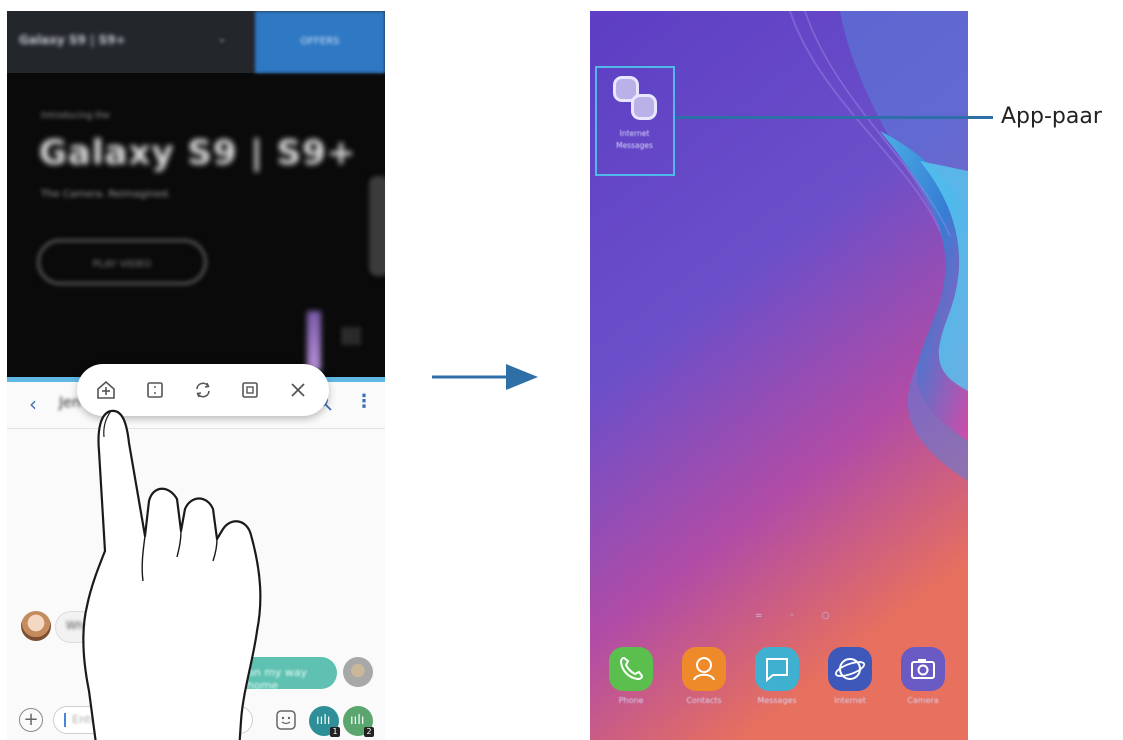 The image size is (1123, 740). I want to click on send-sim1-button: ıılı 1, so click(324, 721).